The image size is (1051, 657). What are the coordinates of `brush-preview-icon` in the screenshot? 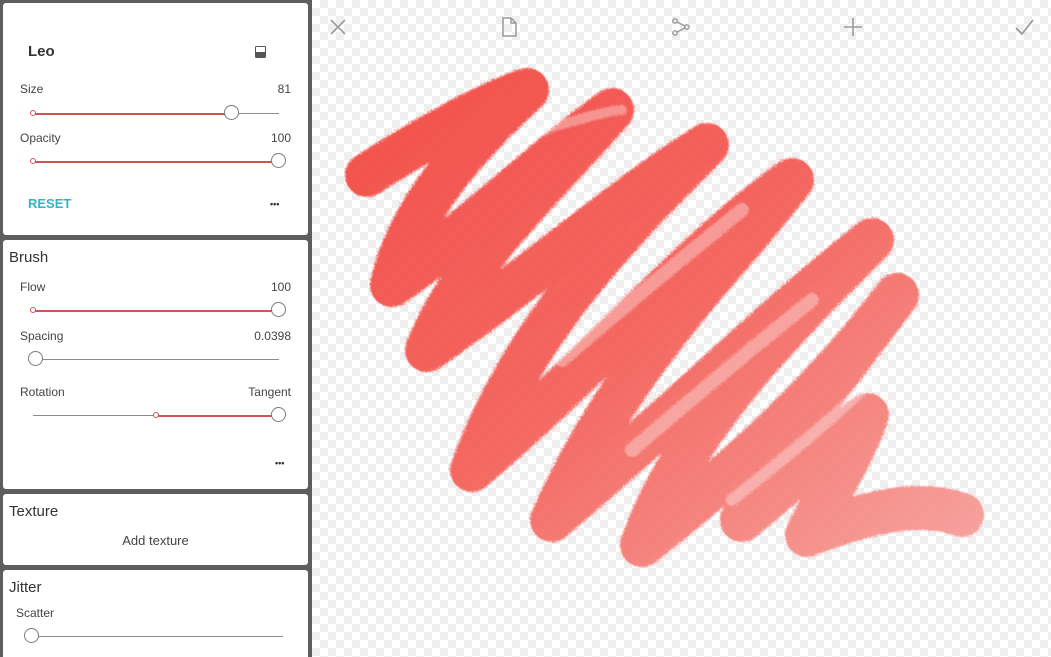 It's located at (260, 51).